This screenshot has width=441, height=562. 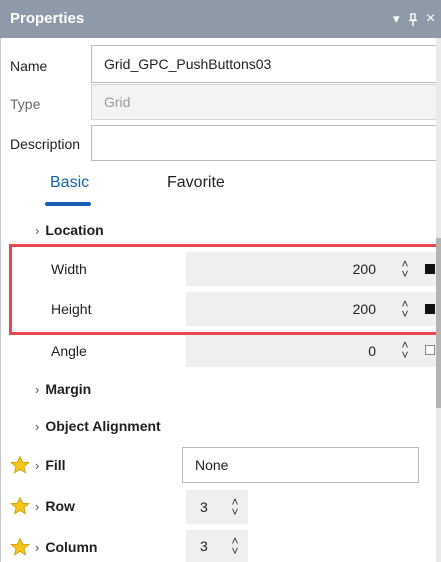 What do you see at coordinates (212, 465) in the screenshot?
I see `fill-value: None` at bounding box center [212, 465].